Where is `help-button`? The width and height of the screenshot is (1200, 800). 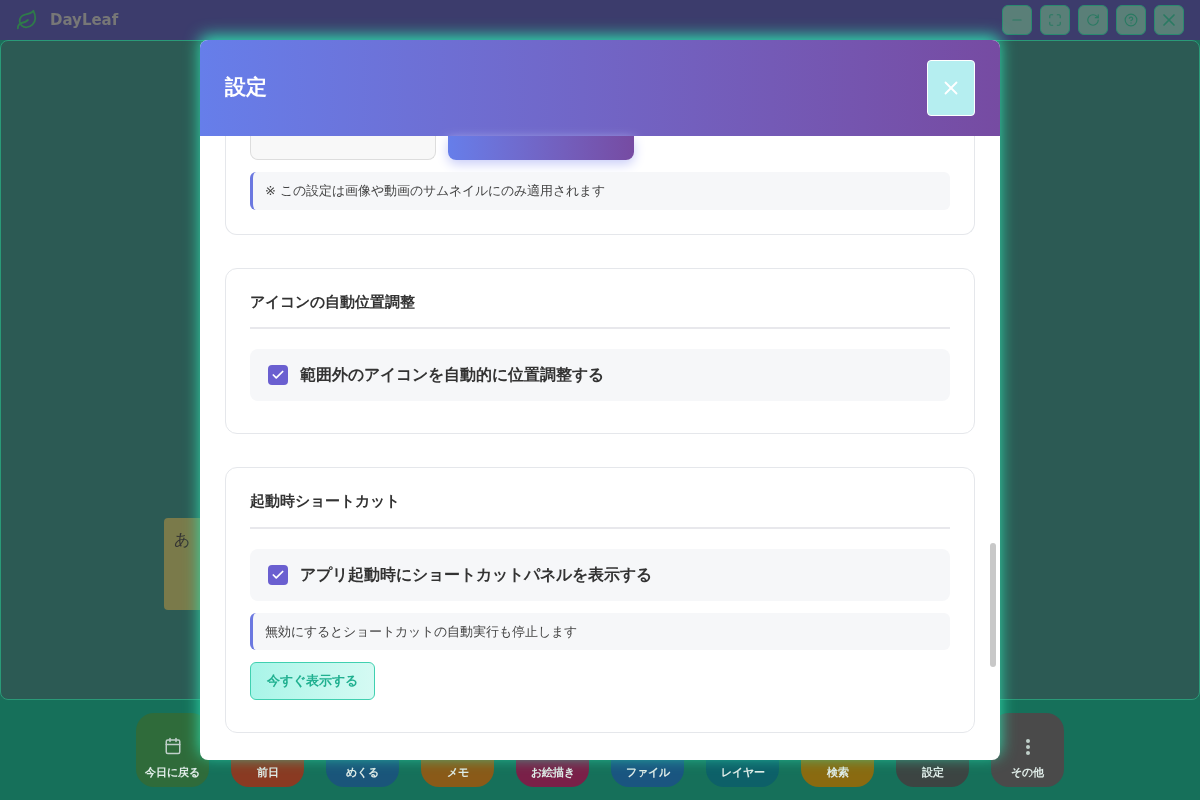
help-button is located at coordinates (1131, 20).